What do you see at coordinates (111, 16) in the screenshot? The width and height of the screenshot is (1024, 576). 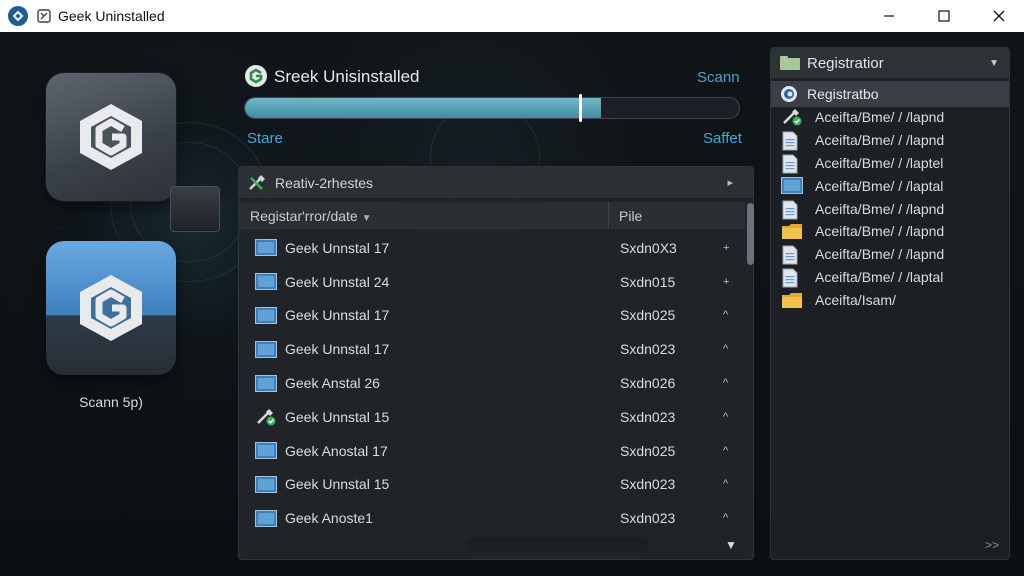 I see `window-title: Geek Uninstalled` at bounding box center [111, 16].